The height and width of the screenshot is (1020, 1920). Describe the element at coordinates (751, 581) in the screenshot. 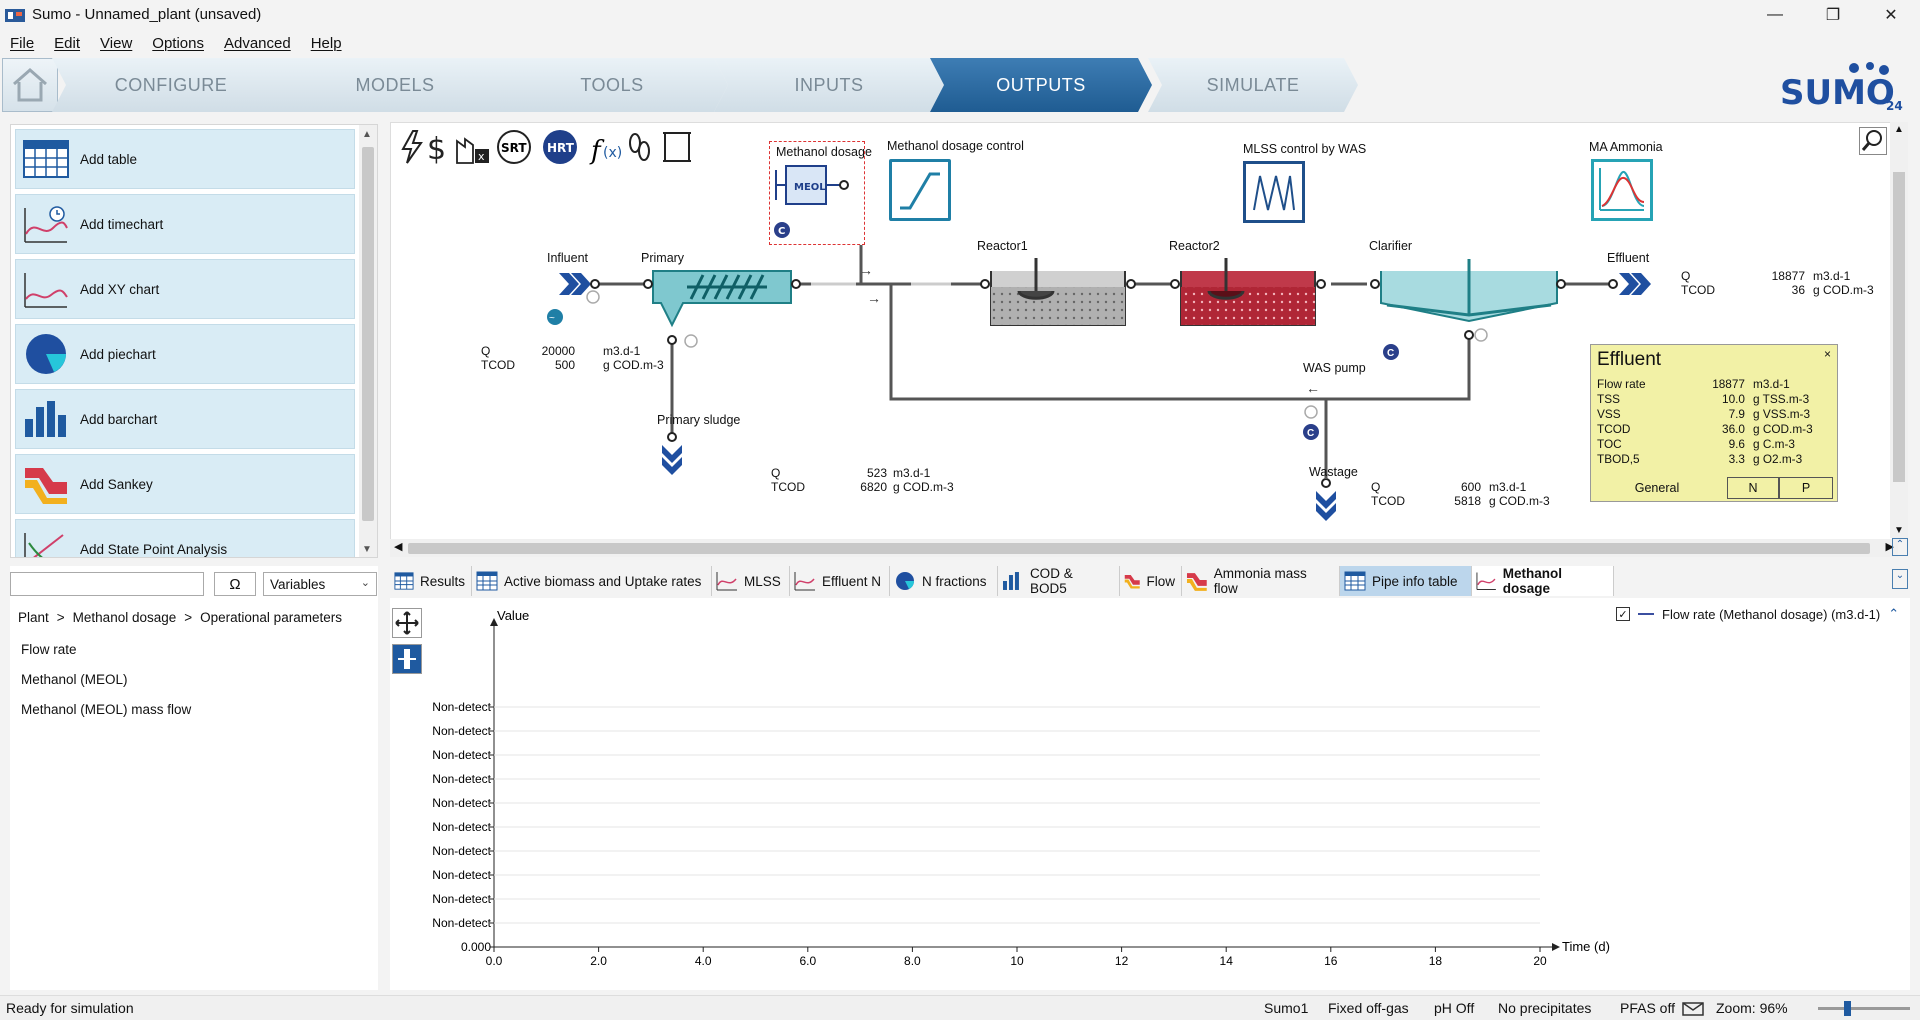

I see `tab-mlss: MLSS` at that location.